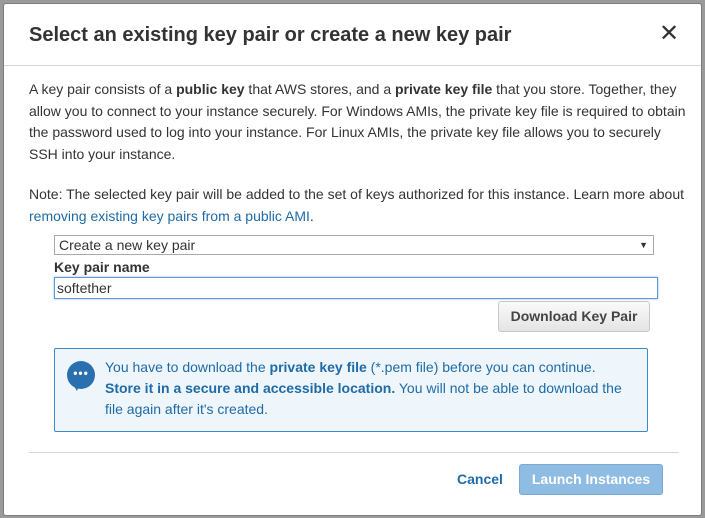  I want to click on cancel-button: Cancel, so click(480, 479).